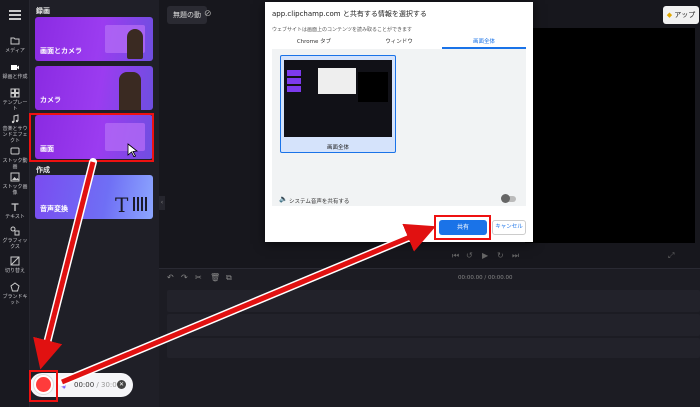 The height and width of the screenshot is (407, 700). I want to click on share-tabs: Chrome タブ ウィンドウ 画面全体, so click(399, 43).